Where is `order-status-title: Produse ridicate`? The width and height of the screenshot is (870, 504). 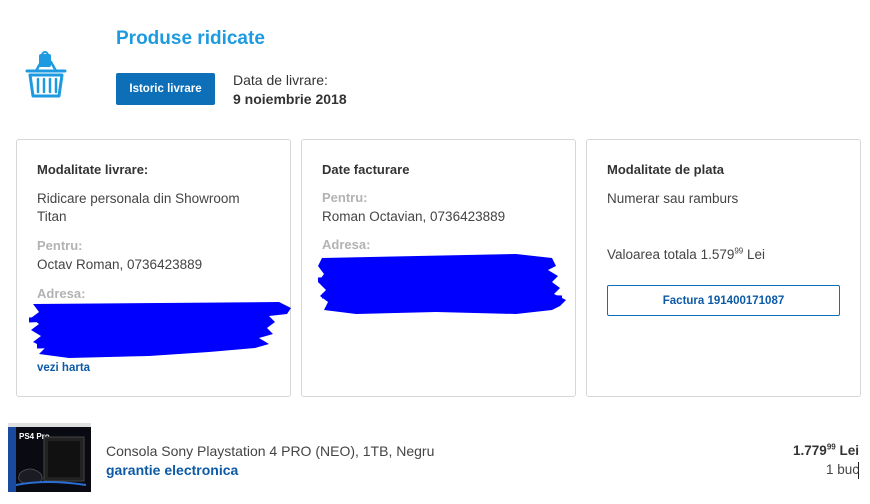 order-status-title: Produse ridicate is located at coordinates (190, 38).